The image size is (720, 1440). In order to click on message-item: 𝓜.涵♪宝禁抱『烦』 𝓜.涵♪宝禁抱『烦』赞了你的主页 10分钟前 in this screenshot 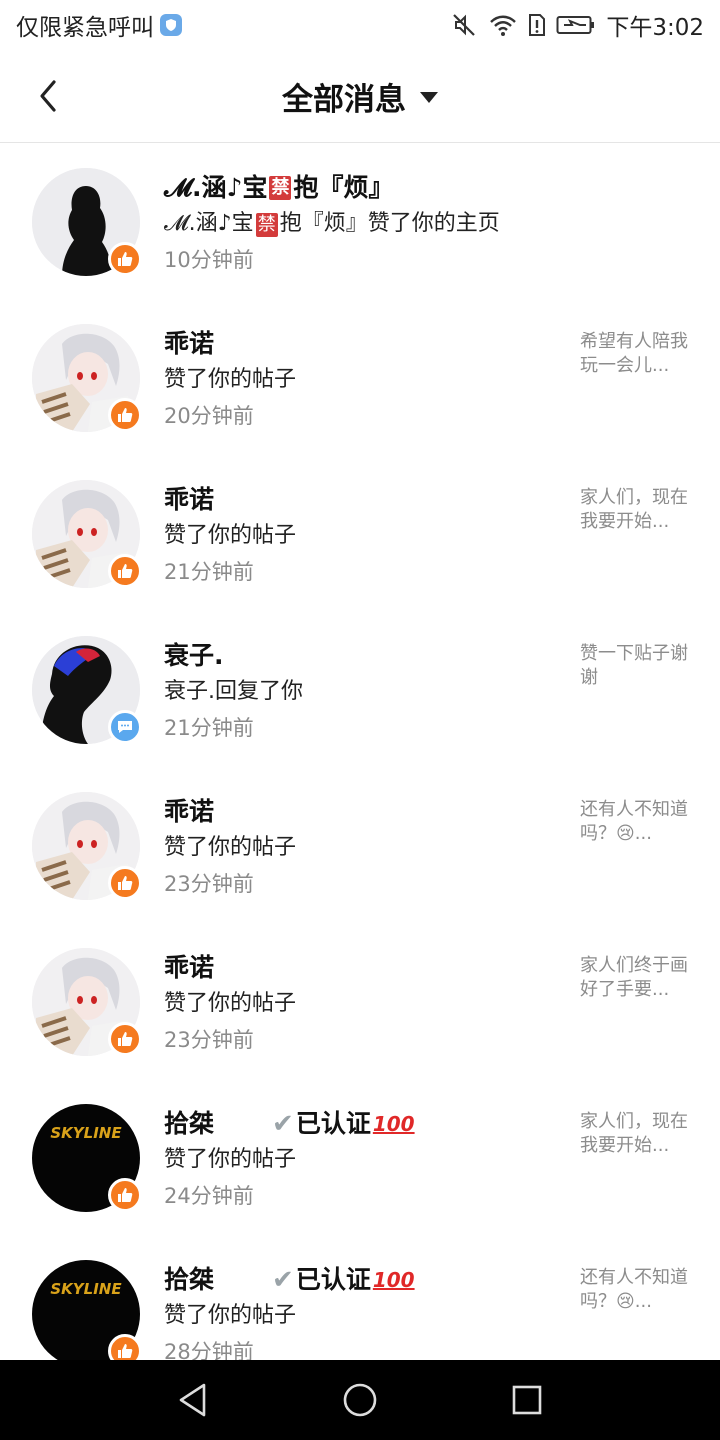, I will do `click(360, 222)`.